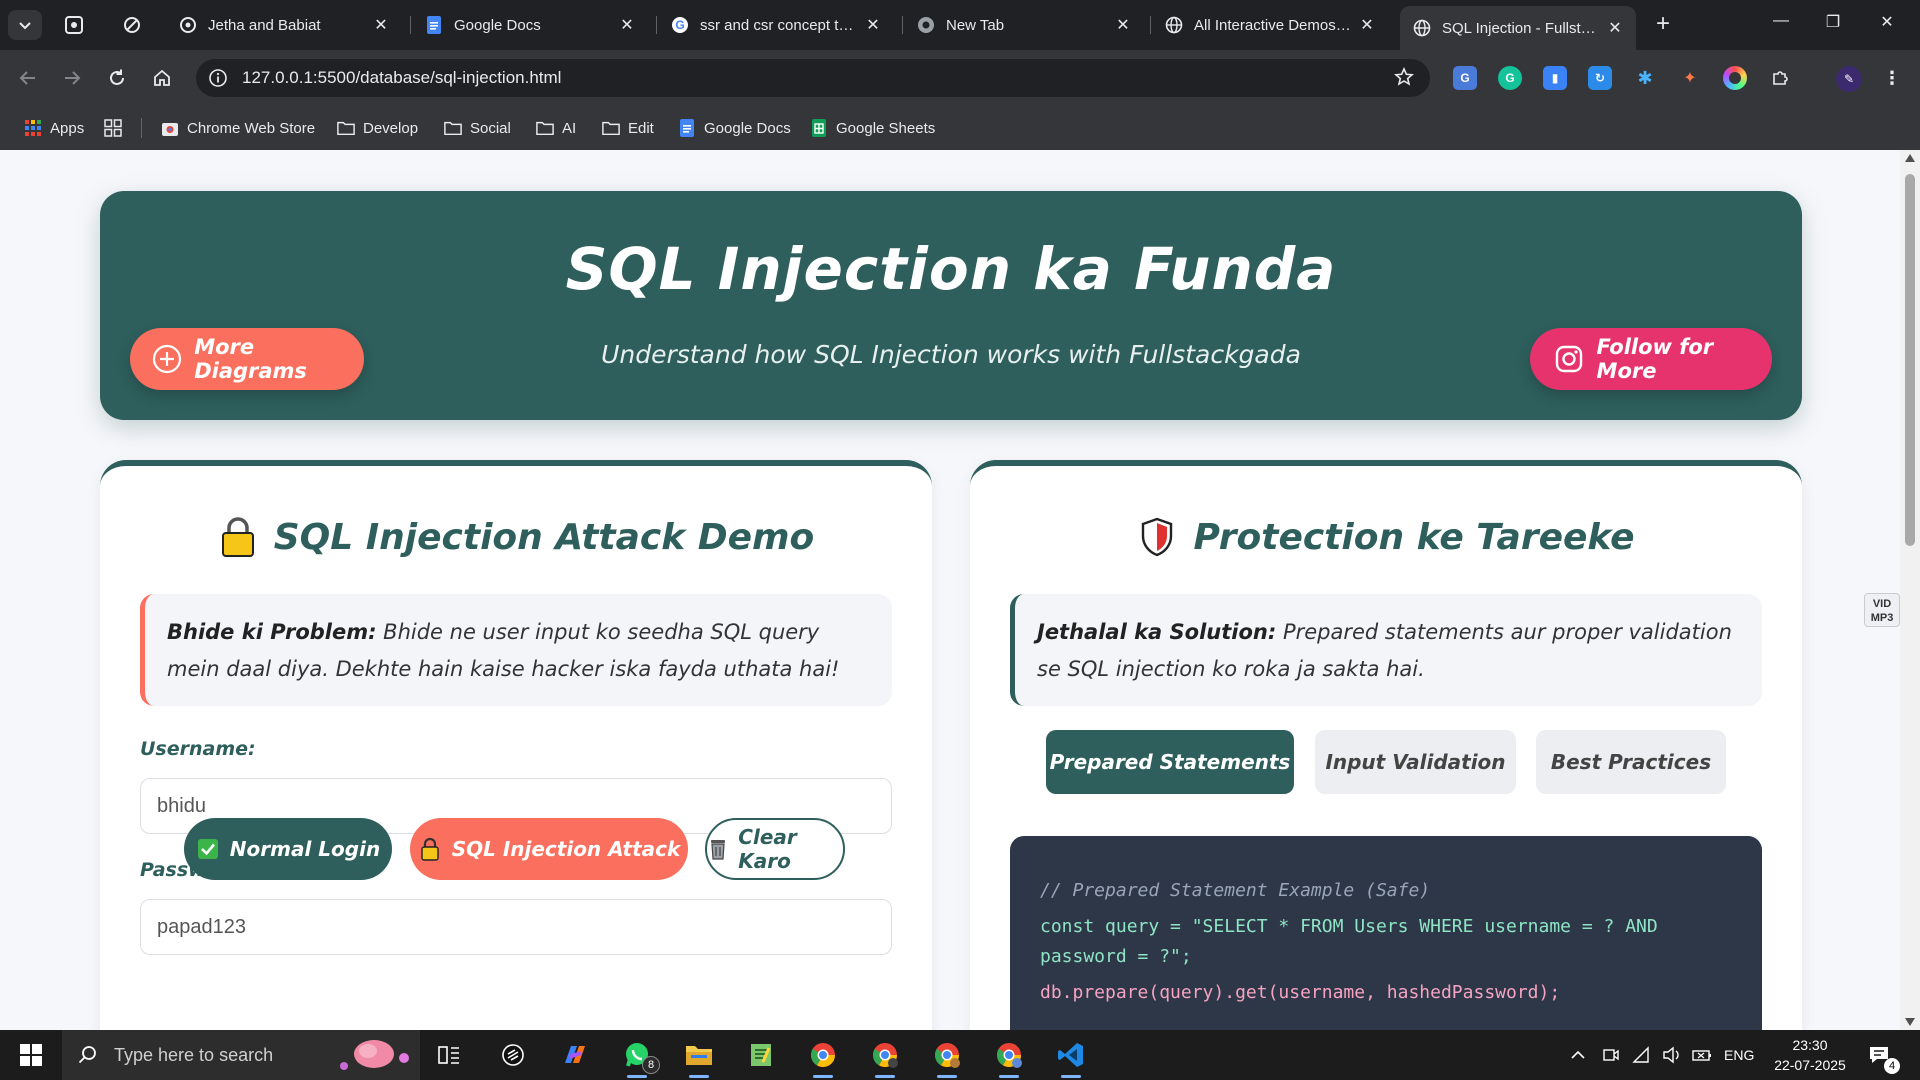  I want to click on grammarly-icon: G, so click(1510, 78).